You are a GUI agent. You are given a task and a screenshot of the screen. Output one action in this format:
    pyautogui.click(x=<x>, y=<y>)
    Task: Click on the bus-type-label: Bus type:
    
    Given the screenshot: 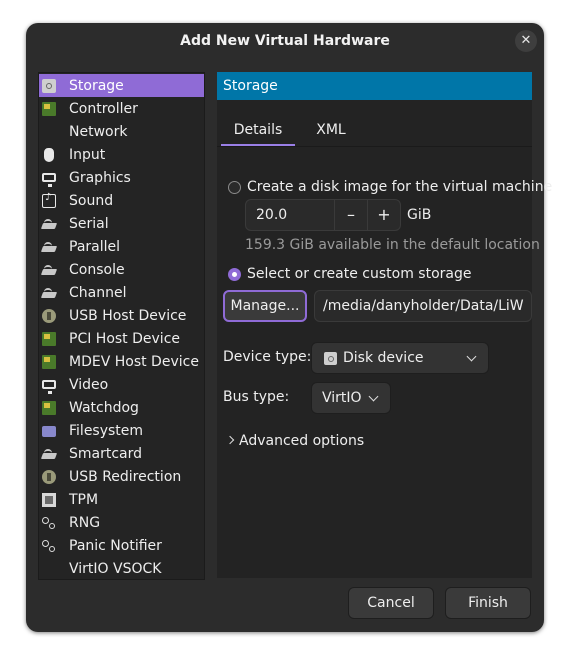 What is the action you would take?
    pyautogui.click(x=256, y=397)
    